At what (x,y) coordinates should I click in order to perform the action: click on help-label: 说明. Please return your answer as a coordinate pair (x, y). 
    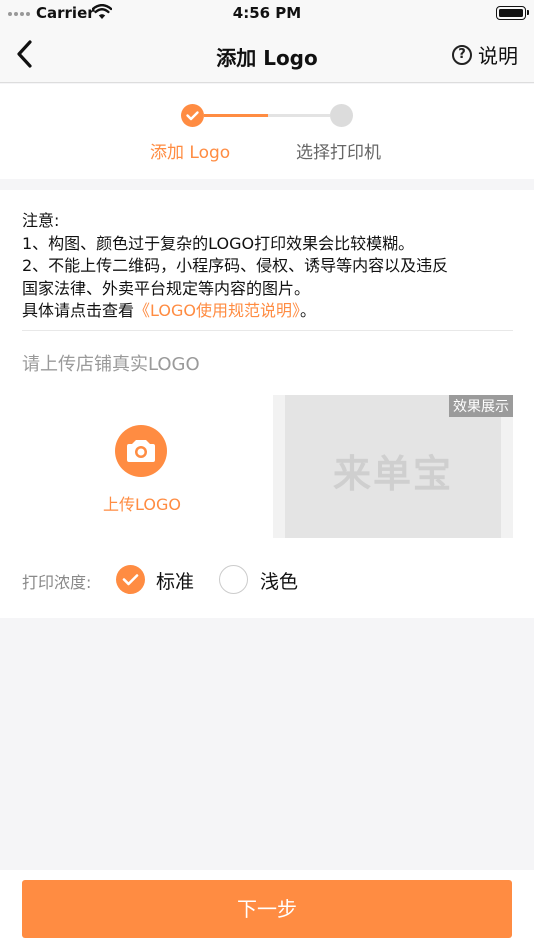
    Looking at the image, I should click on (498, 56).